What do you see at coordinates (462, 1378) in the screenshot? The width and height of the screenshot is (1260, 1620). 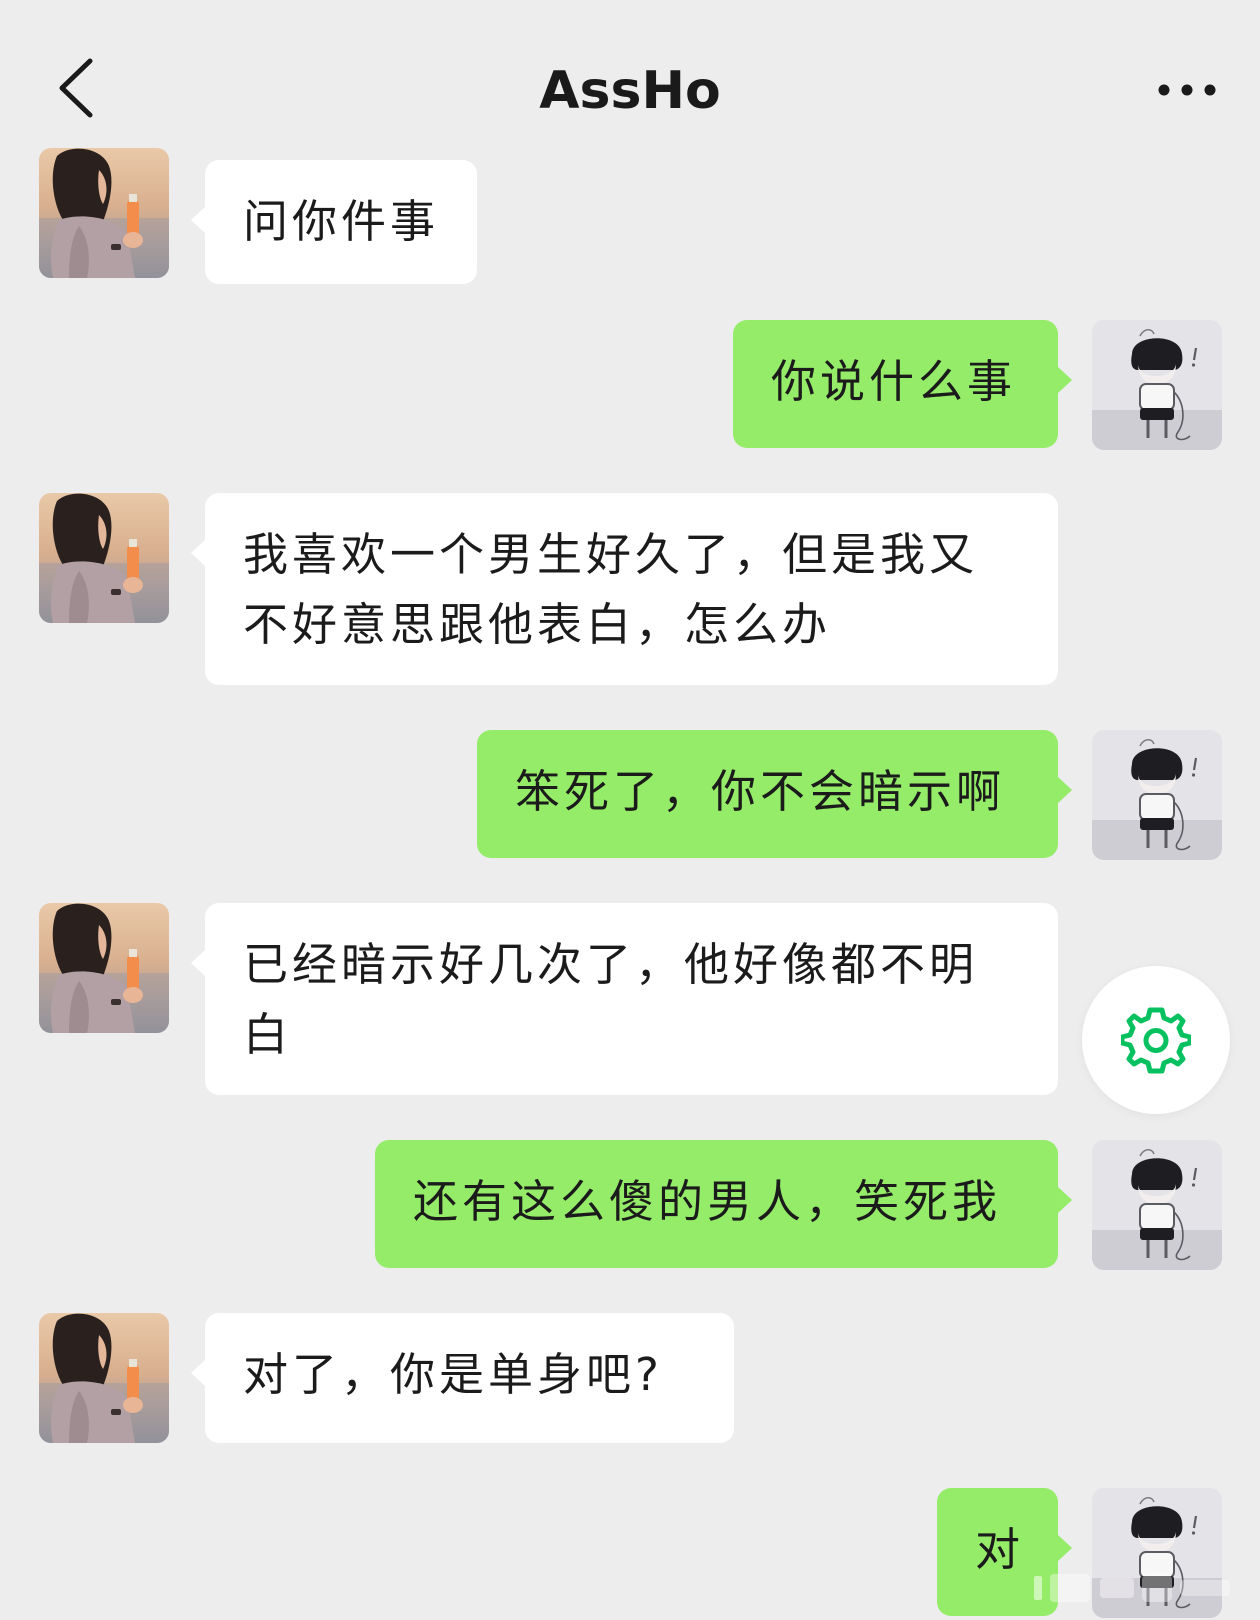 I see `message-bubble-incoming: 对了，你是单身吧?` at bounding box center [462, 1378].